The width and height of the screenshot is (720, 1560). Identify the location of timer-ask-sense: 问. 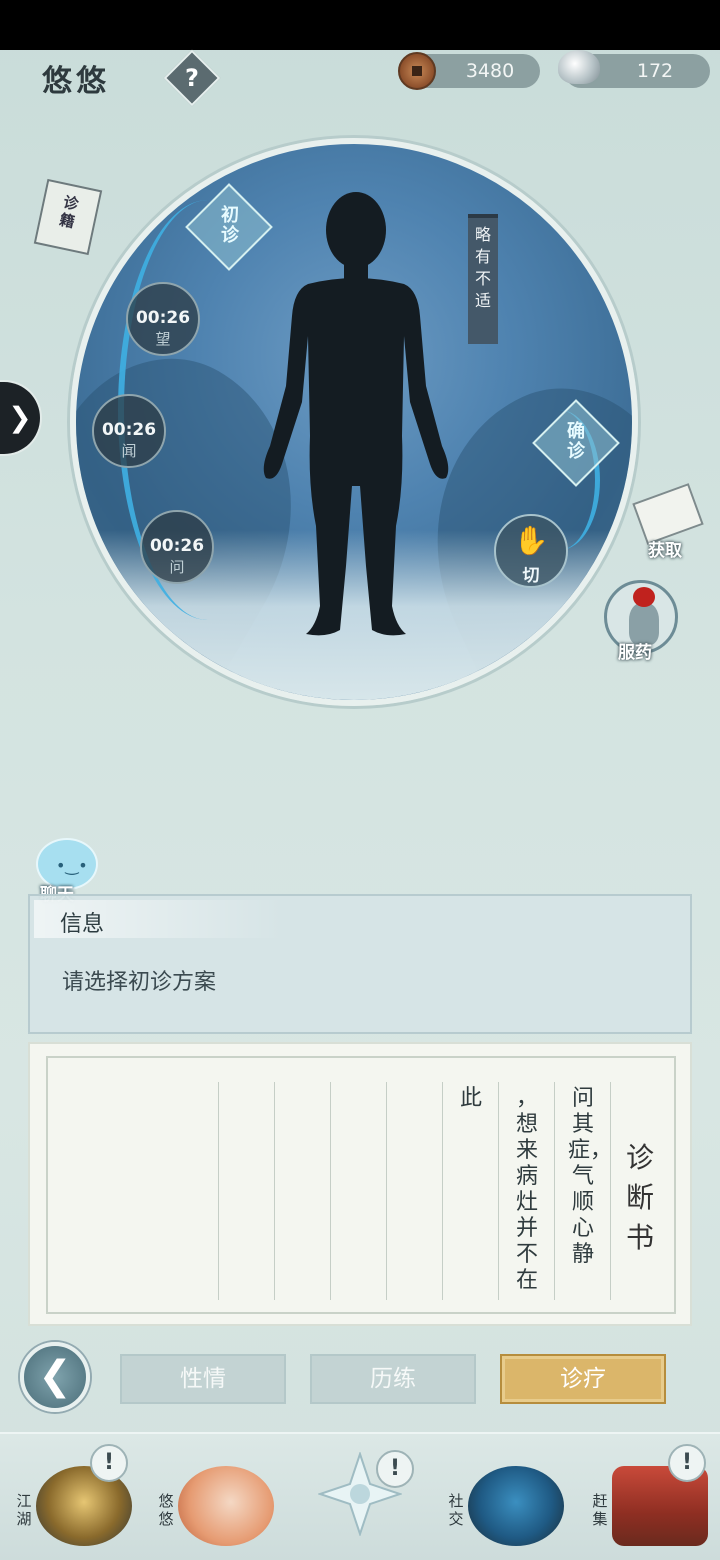
(177, 567).